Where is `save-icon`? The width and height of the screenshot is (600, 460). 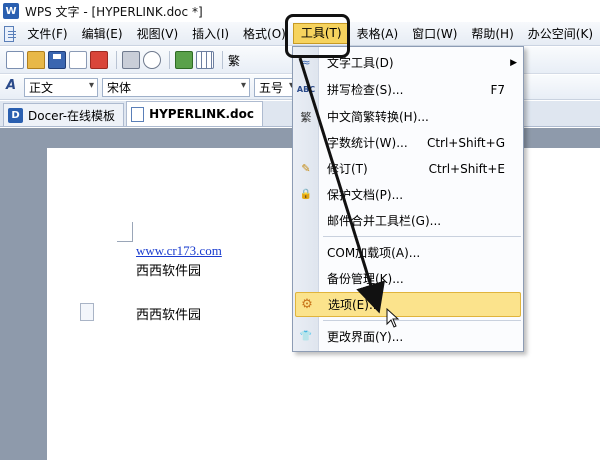 save-icon is located at coordinates (57, 60).